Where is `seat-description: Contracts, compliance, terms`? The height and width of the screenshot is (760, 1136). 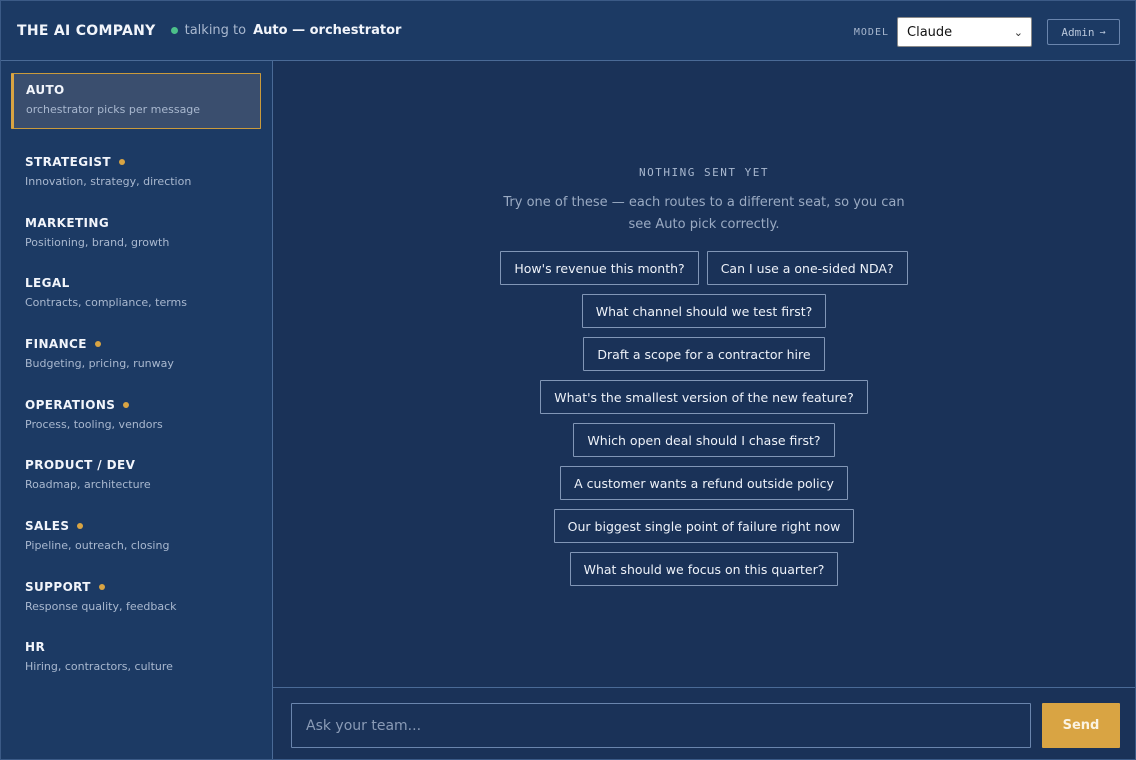 seat-description: Contracts, compliance, terms is located at coordinates (106, 302).